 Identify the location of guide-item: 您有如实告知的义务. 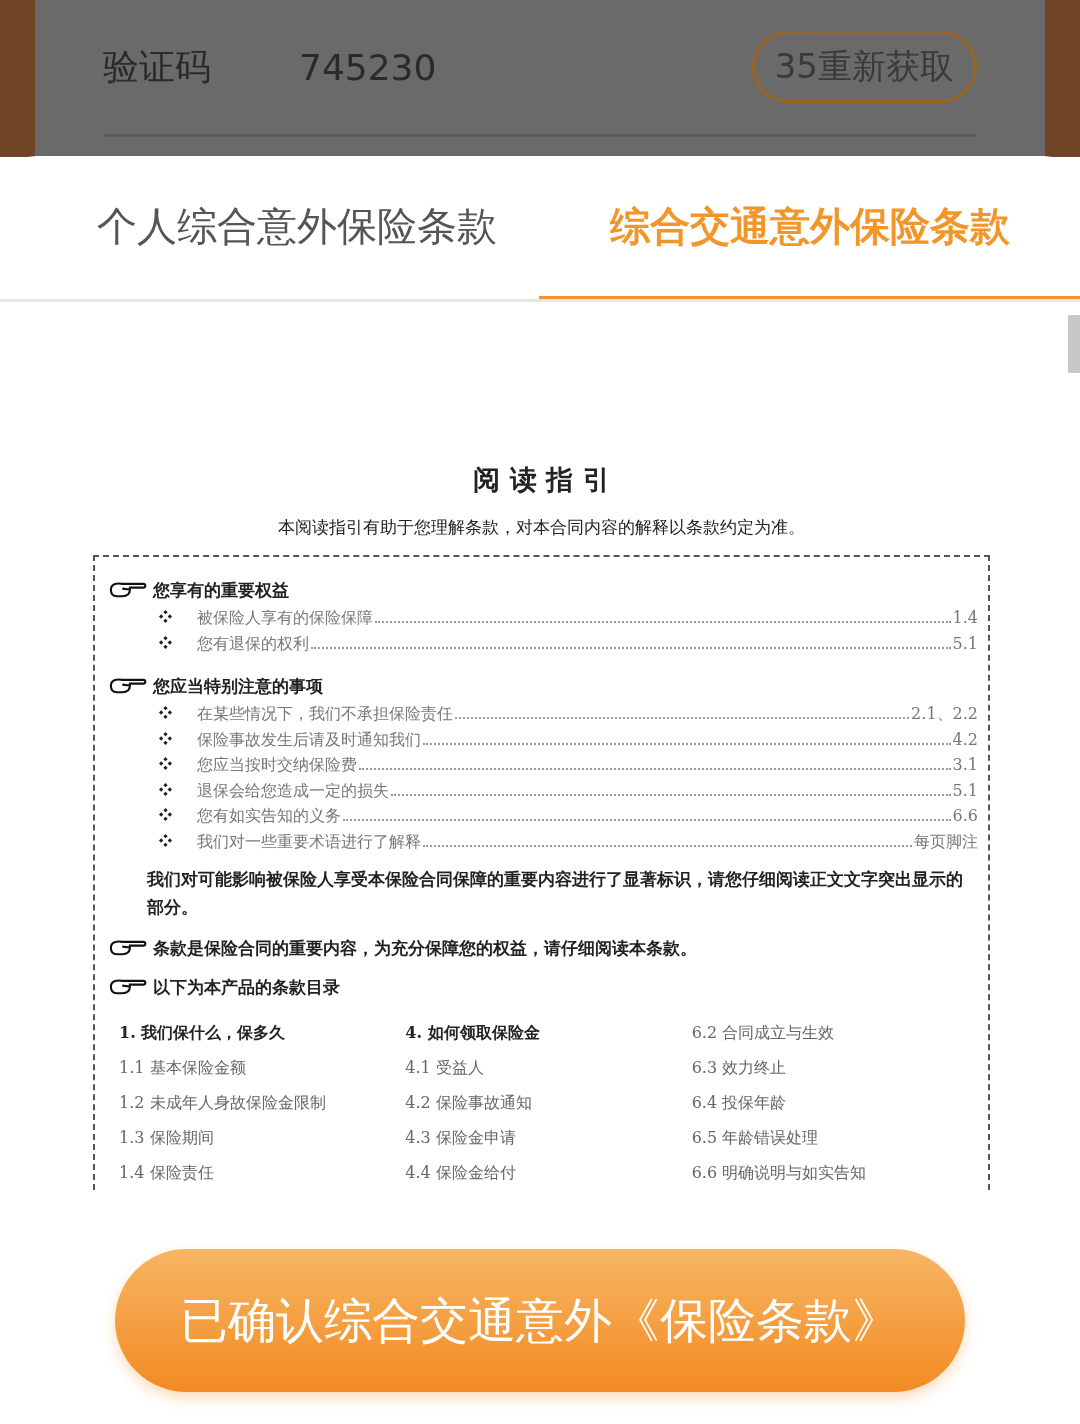
(269, 816).